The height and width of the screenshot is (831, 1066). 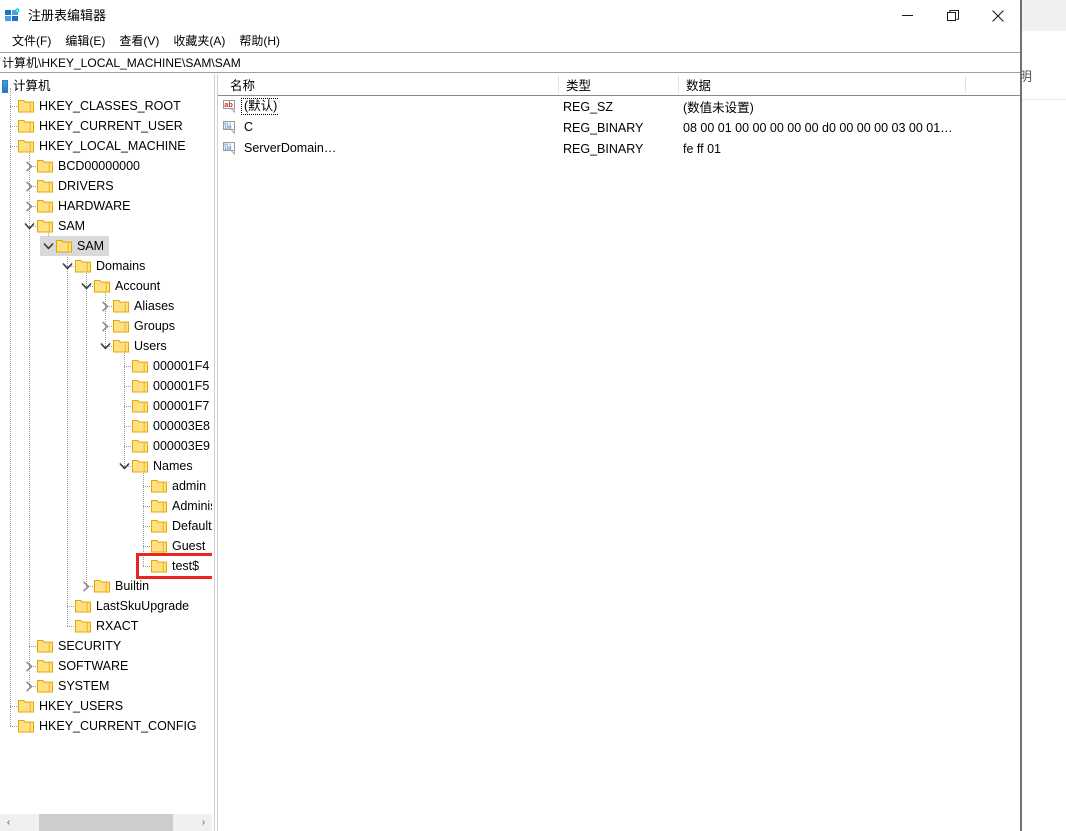 What do you see at coordinates (1042, 415) in the screenshot?
I see `background-window: 明` at bounding box center [1042, 415].